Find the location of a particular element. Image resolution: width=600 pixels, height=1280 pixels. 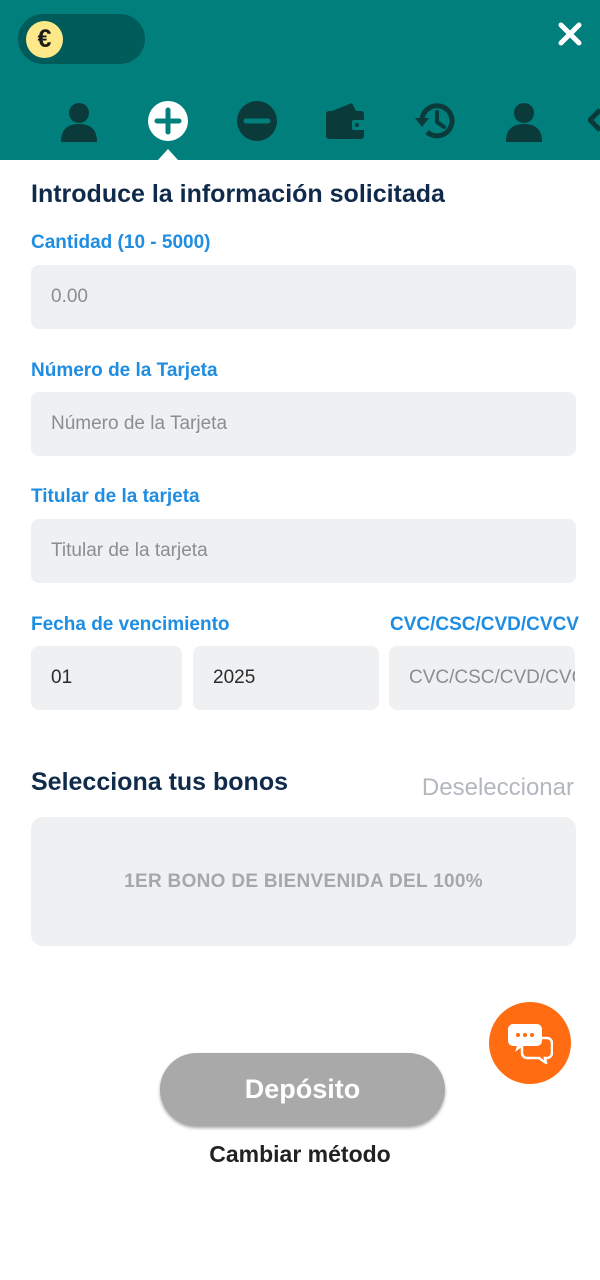

deselect-link: Deseleccionar is located at coordinates (498, 788).